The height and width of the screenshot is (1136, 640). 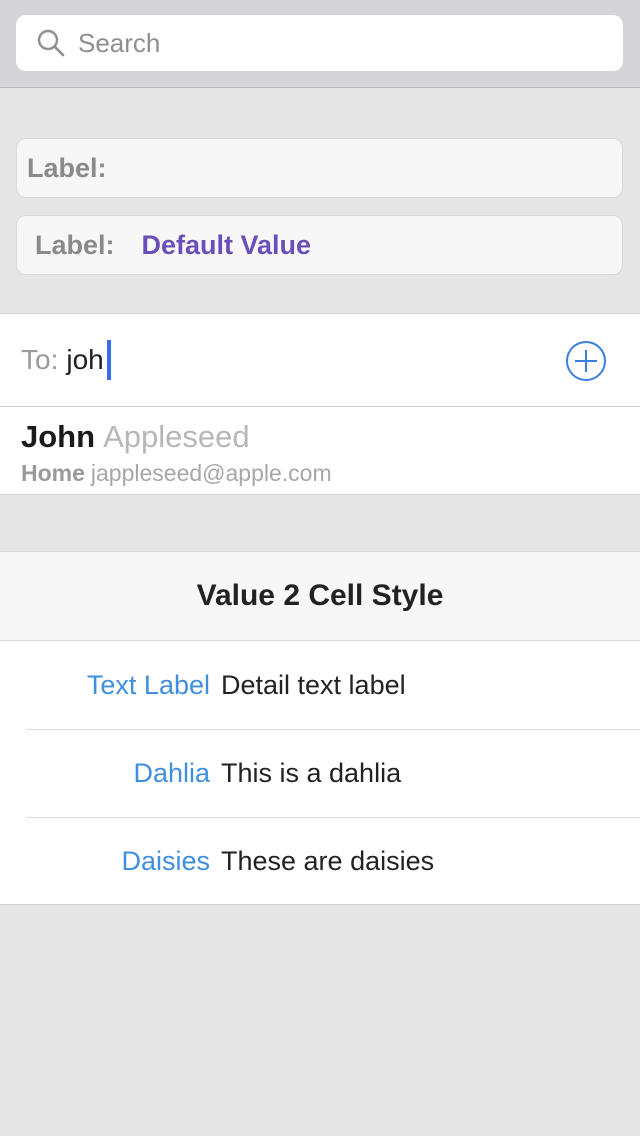 I want to click on to-field-row: To: joh, so click(x=320, y=360).